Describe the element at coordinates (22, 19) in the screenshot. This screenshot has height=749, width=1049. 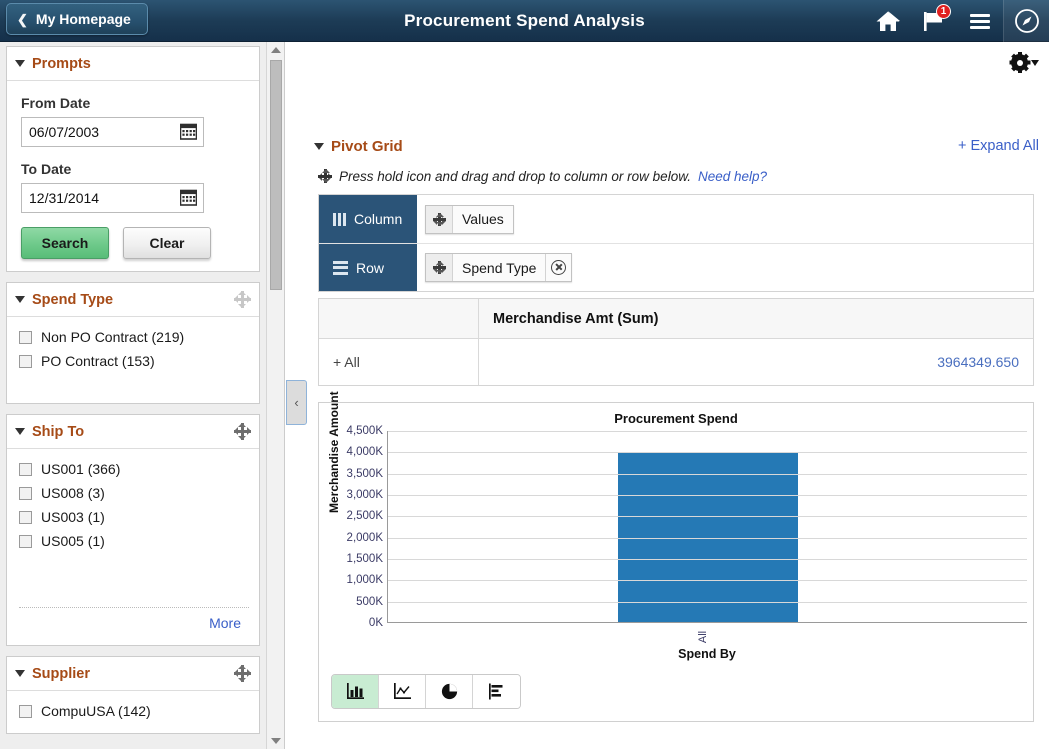
I see `chevron-left-icon: ❮` at that location.